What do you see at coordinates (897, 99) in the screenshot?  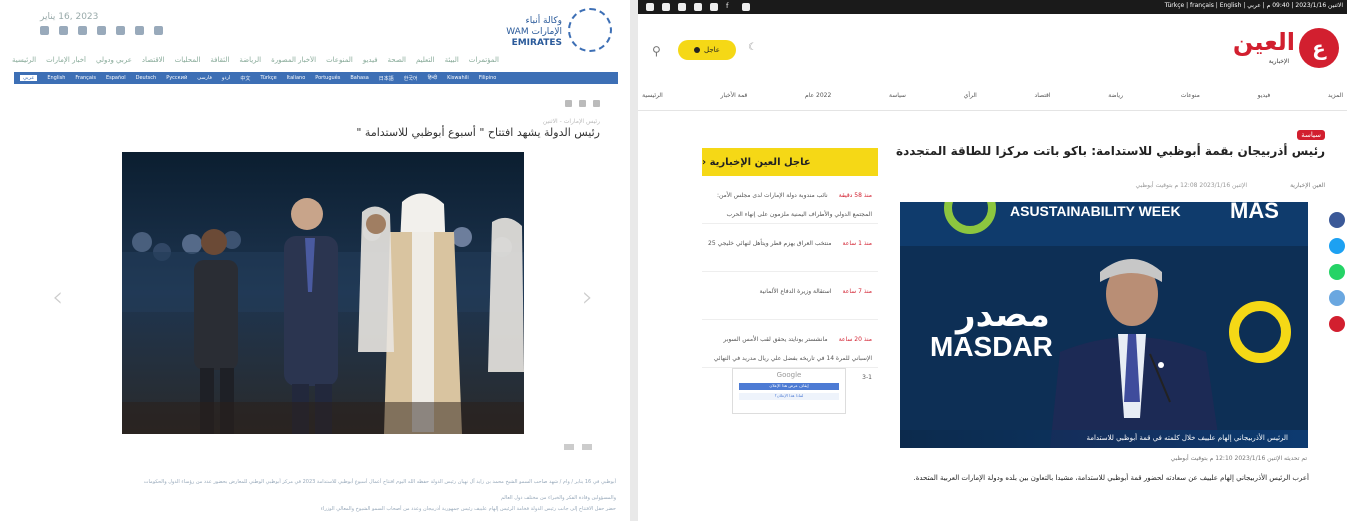 I see `alain-nav-item: سياسة` at bounding box center [897, 99].